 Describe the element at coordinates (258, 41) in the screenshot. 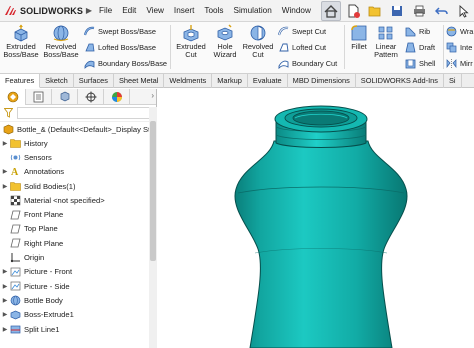

I see `revolved-cut-button: Revolved Cut` at that location.